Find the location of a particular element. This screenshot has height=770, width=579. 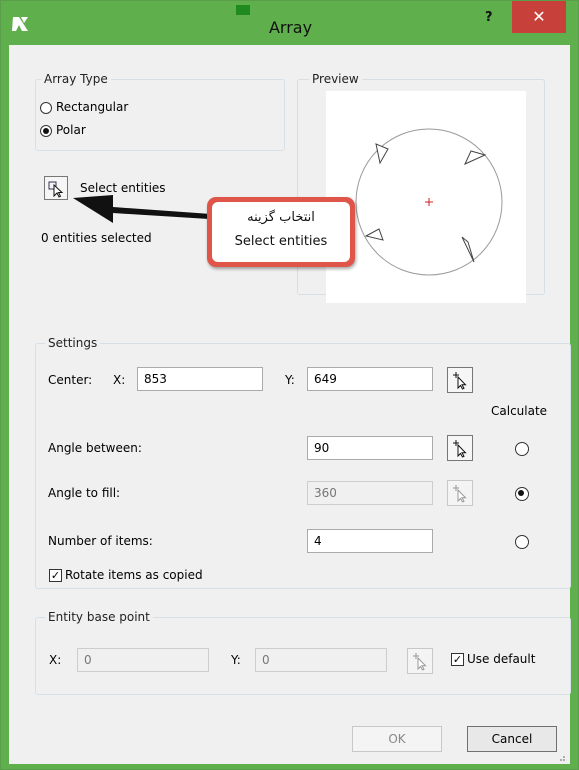

annotation-callout: انتخاب گزینه Select entities is located at coordinates (281, 232).